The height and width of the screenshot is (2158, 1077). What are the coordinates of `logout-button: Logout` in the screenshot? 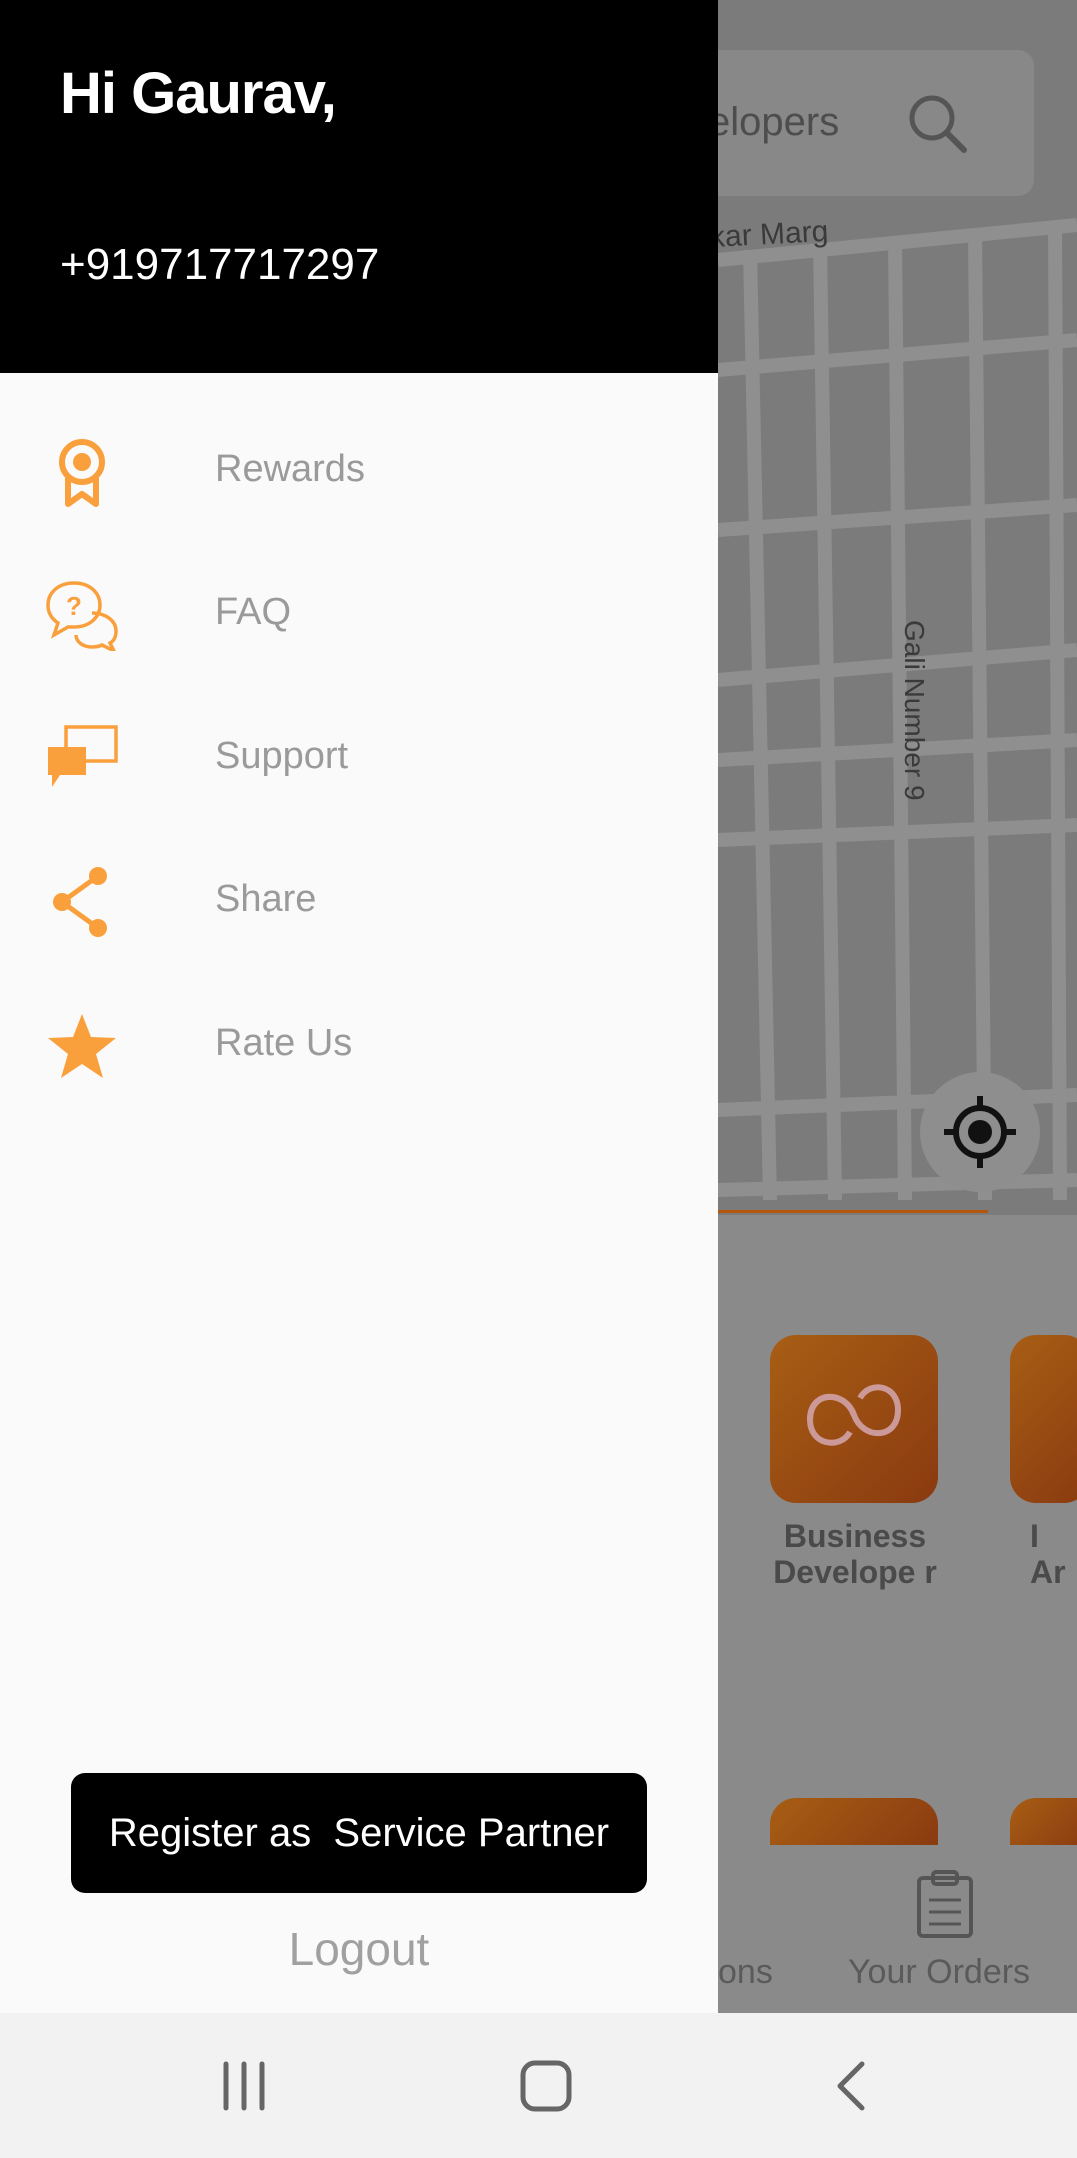 It's located at (359, 1949).